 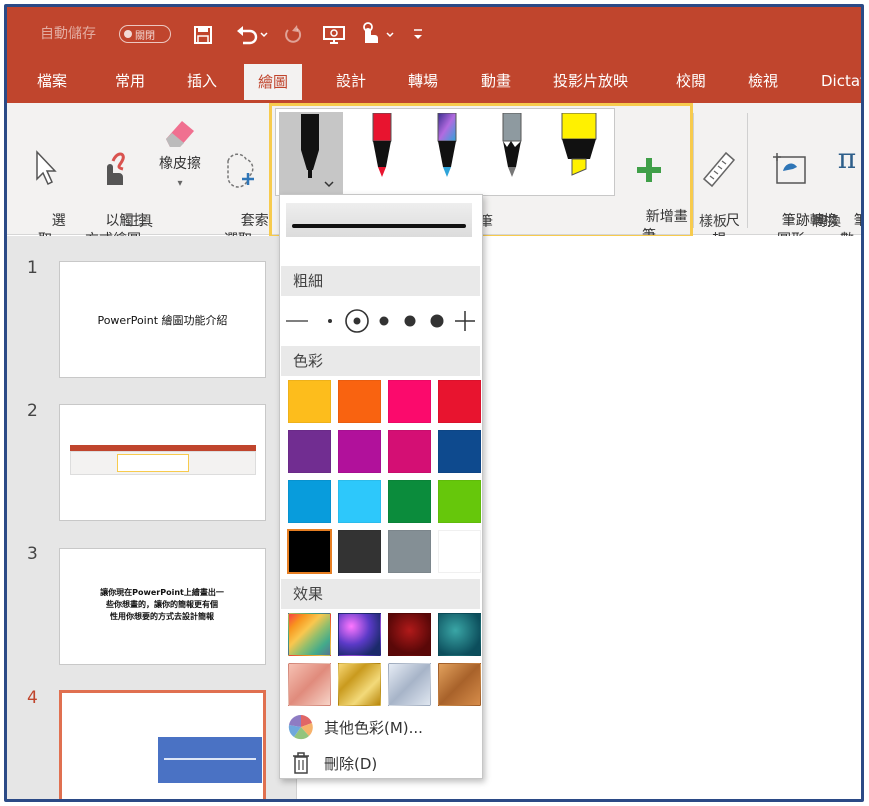 What do you see at coordinates (513, 150) in the screenshot?
I see `pen-pencil-gray` at bounding box center [513, 150].